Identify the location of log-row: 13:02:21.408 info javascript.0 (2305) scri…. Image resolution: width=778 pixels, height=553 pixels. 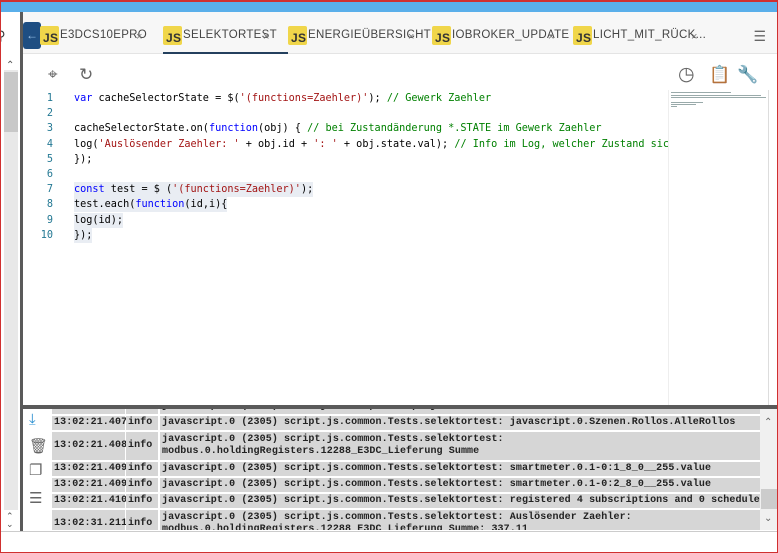
(406, 446).